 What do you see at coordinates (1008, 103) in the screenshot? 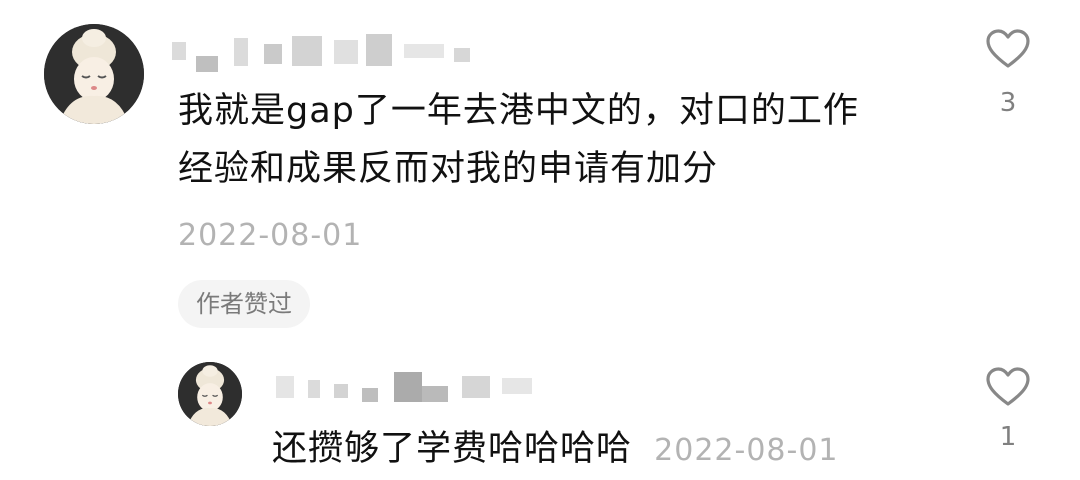
I see `like-count: 3` at bounding box center [1008, 103].